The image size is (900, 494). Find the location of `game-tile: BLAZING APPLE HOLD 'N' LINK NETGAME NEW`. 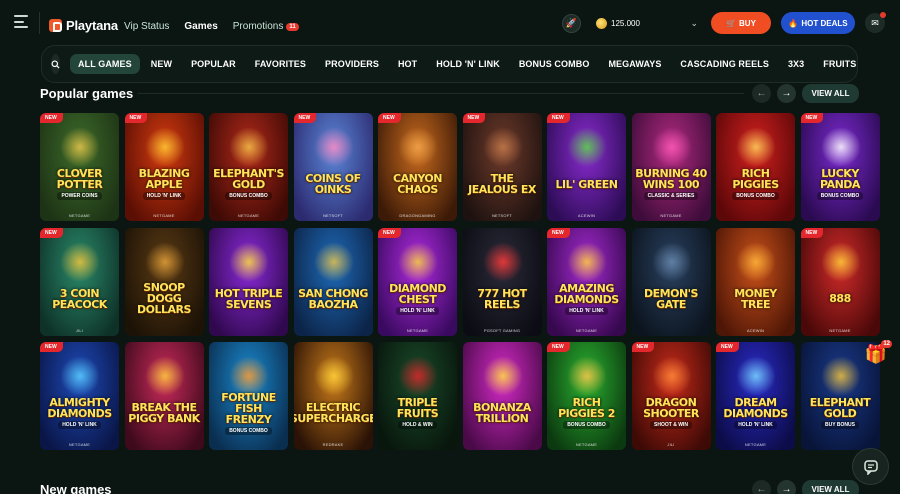

game-tile: BLAZING APPLE HOLD 'N' LINK NETGAME NEW is located at coordinates (164, 167).